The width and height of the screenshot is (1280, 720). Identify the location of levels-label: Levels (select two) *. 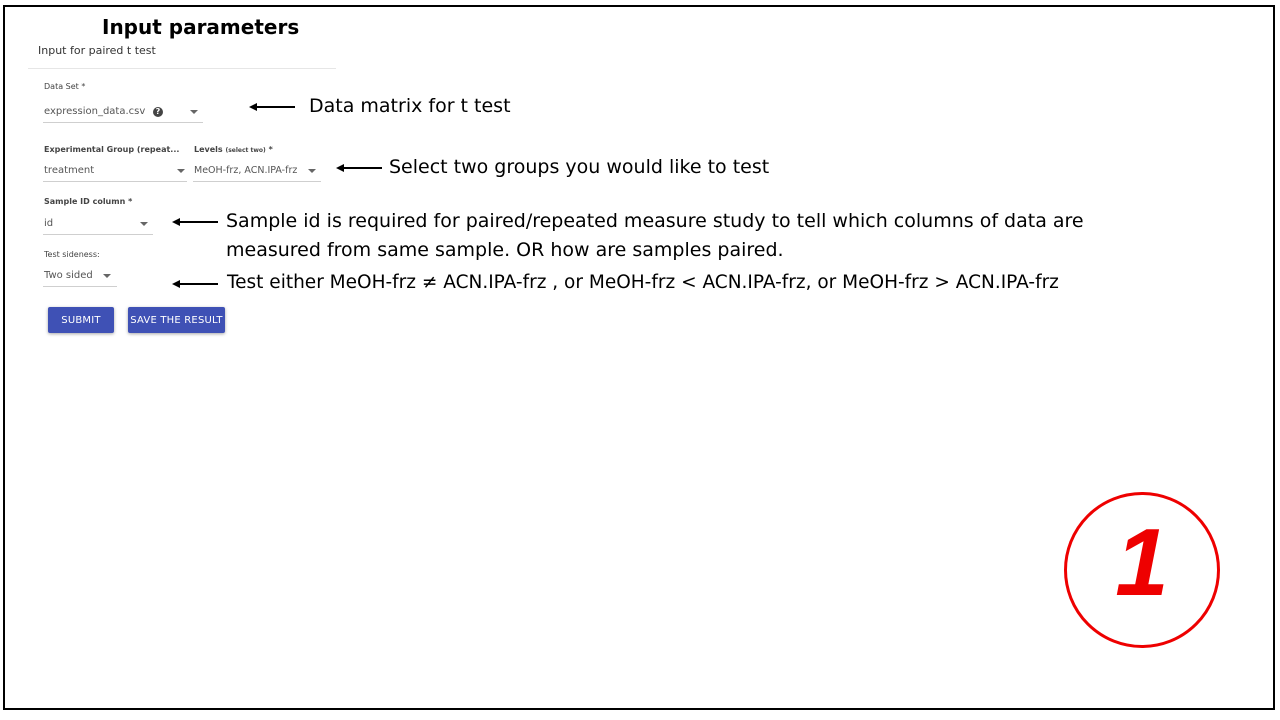
(233, 149).